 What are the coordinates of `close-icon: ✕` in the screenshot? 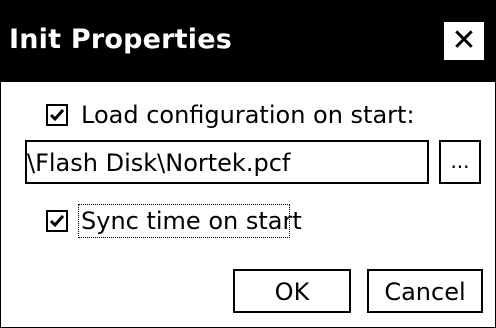 It's located at (464, 40).